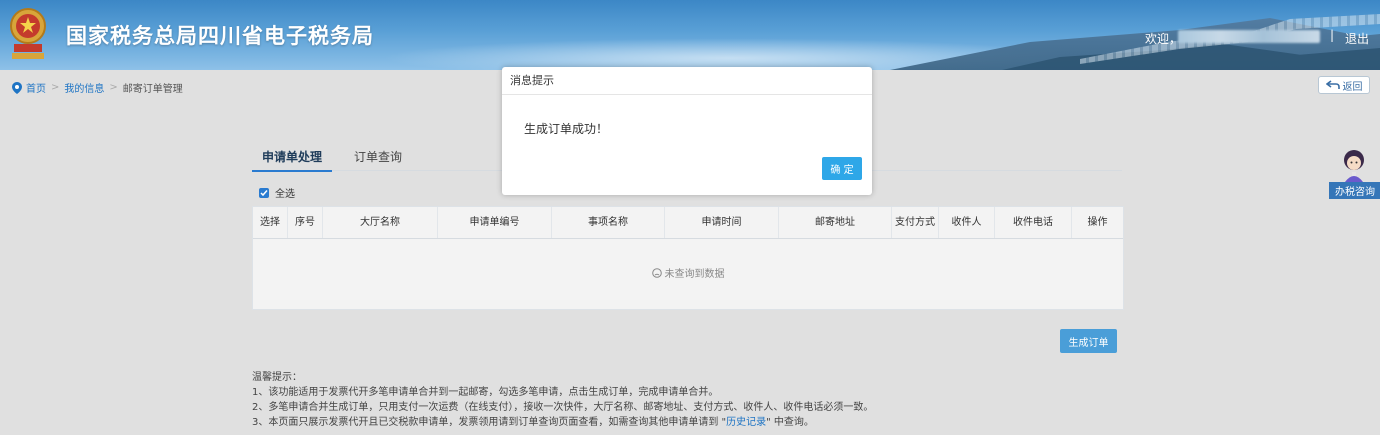 This screenshot has height=435, width=1380. Describe the element at coordinates (566, 129) in the screenshot. I see `dialog-message: 生成订单成功！` at that location.